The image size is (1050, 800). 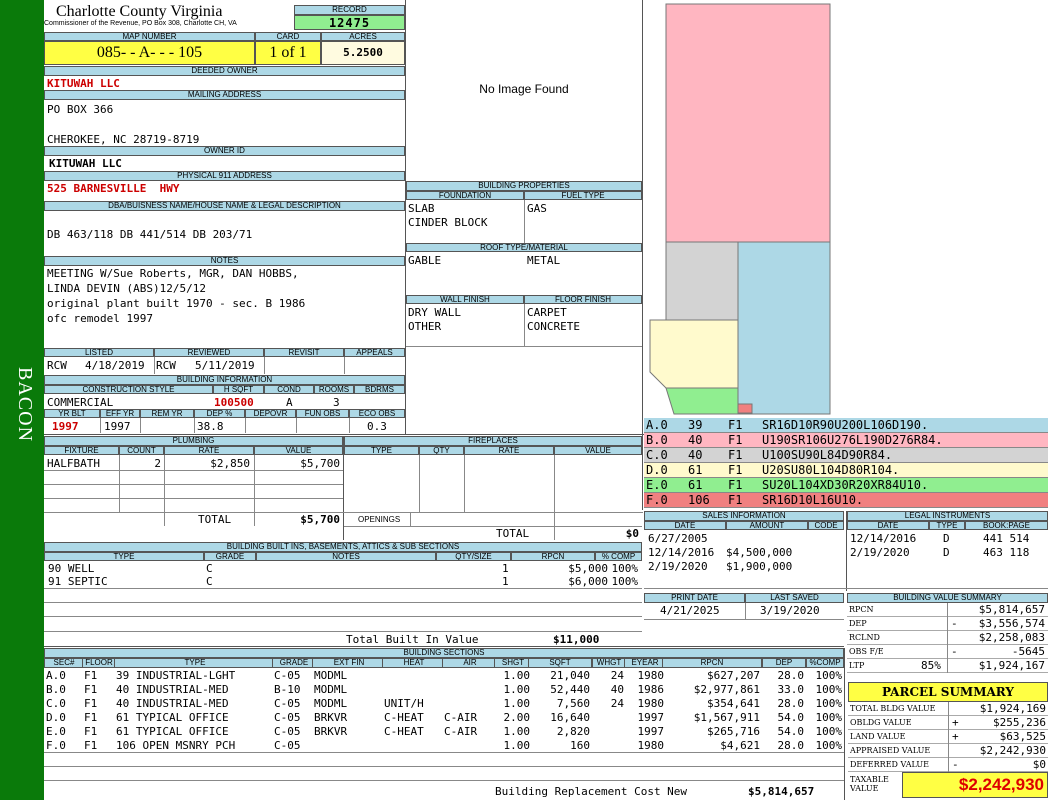 What do you see at coordinates (349, 663) in the screenshot?
I see `section-col-header: EXT FIN` at bounding box center [349, 663].